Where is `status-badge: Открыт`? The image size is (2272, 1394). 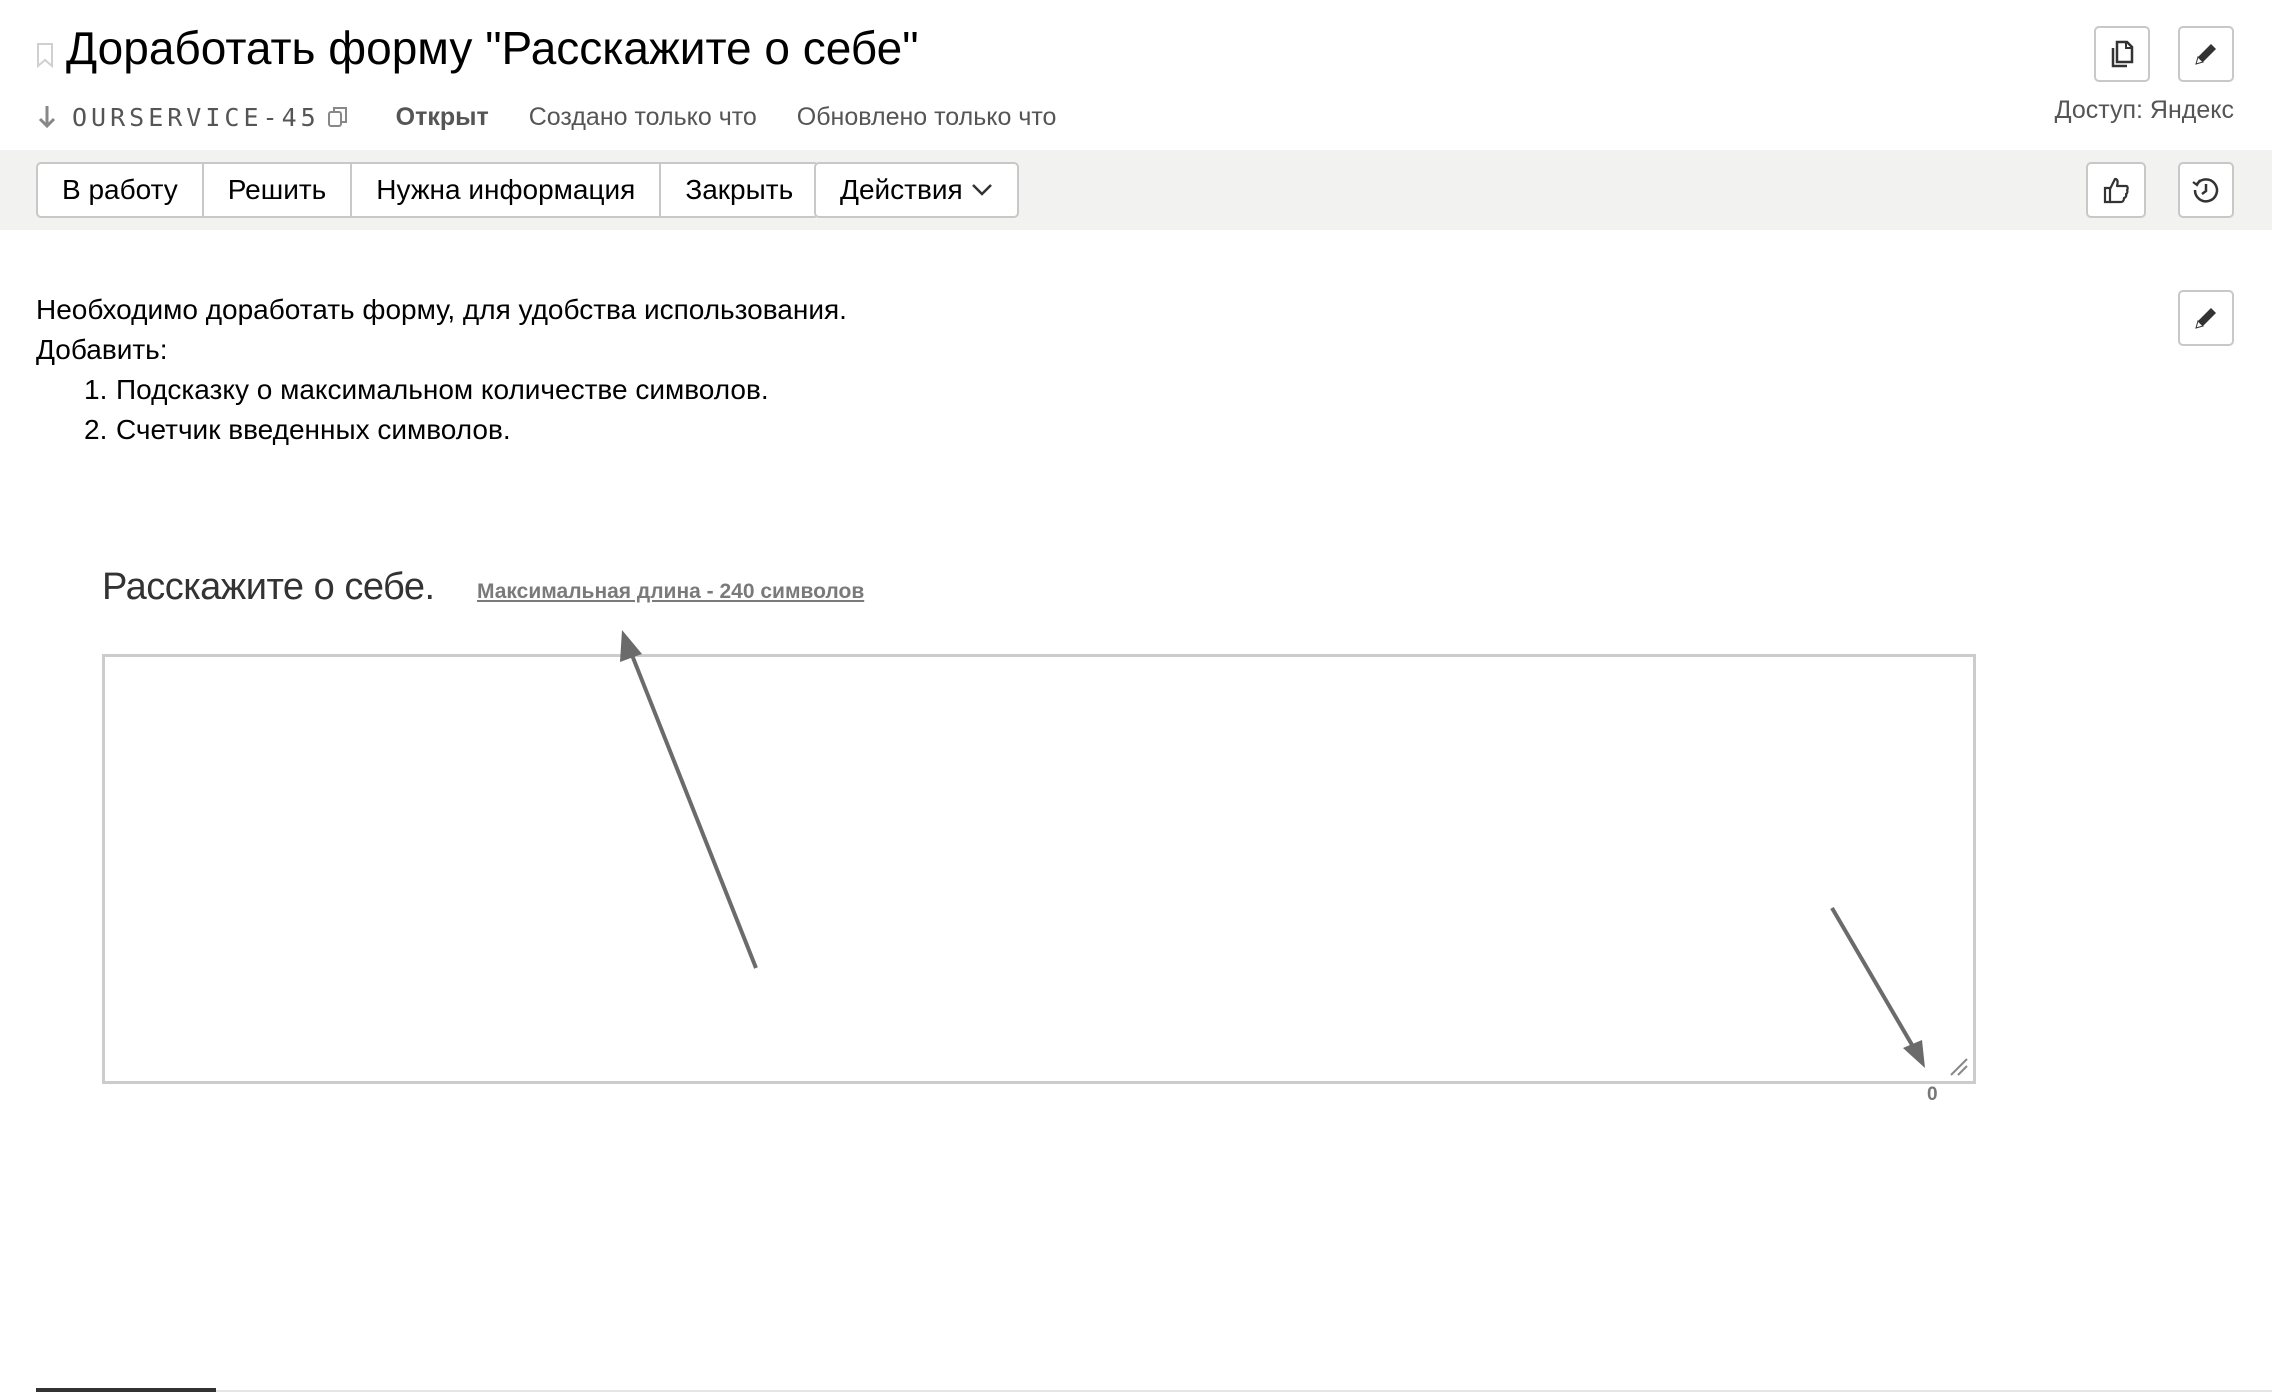
status-badge: Открыт is located at coordinates (442, 117).